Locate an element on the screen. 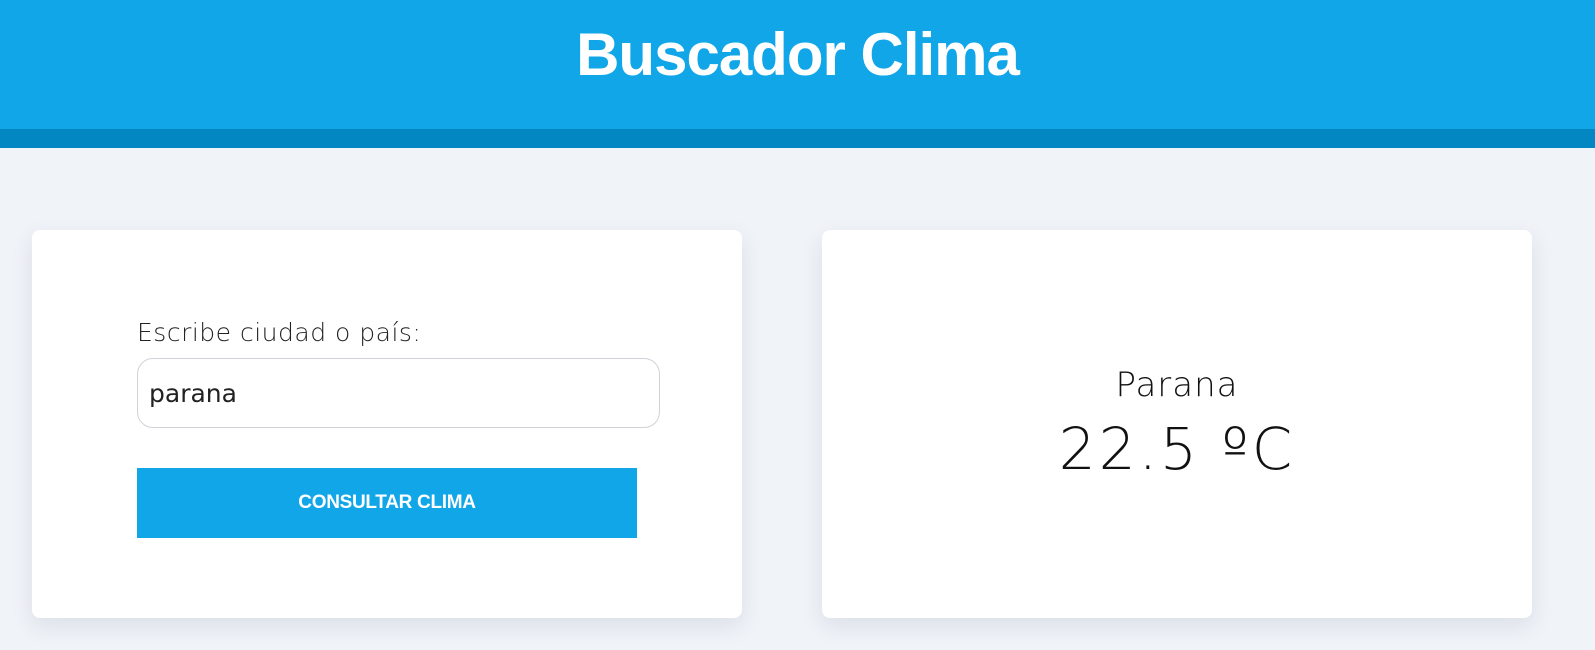 The image size is (1595, 650). result-temperature: 22.5 ºC is located at coordinates (1177, 449).